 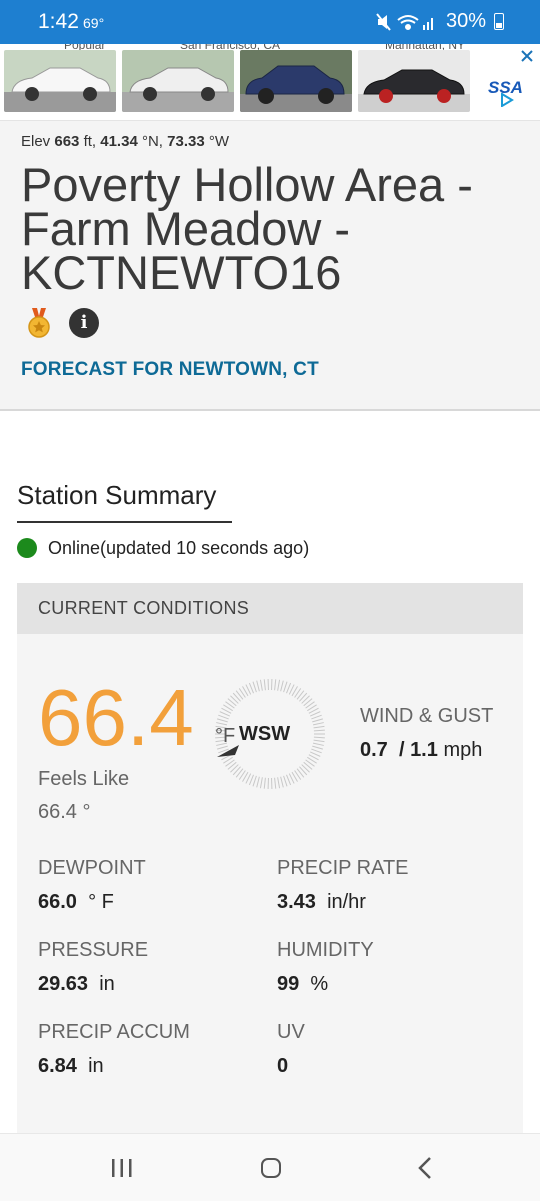 What do you see at coordinates (83, 779) in the screenshot?
I see `feels-like-label: Feels Like` at bounding box center [83, 779].